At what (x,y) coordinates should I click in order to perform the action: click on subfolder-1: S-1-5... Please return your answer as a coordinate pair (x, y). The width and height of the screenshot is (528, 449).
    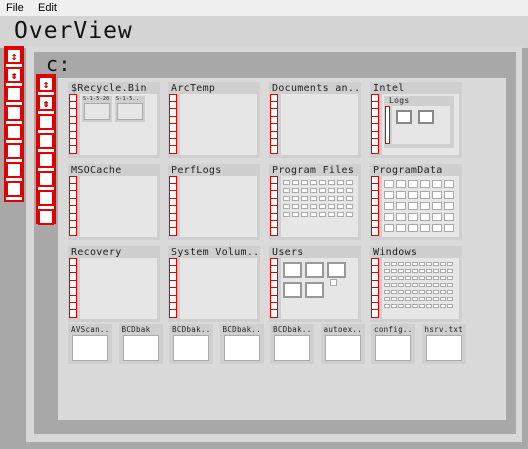
    Looking at the image, I should click on (130, 109).